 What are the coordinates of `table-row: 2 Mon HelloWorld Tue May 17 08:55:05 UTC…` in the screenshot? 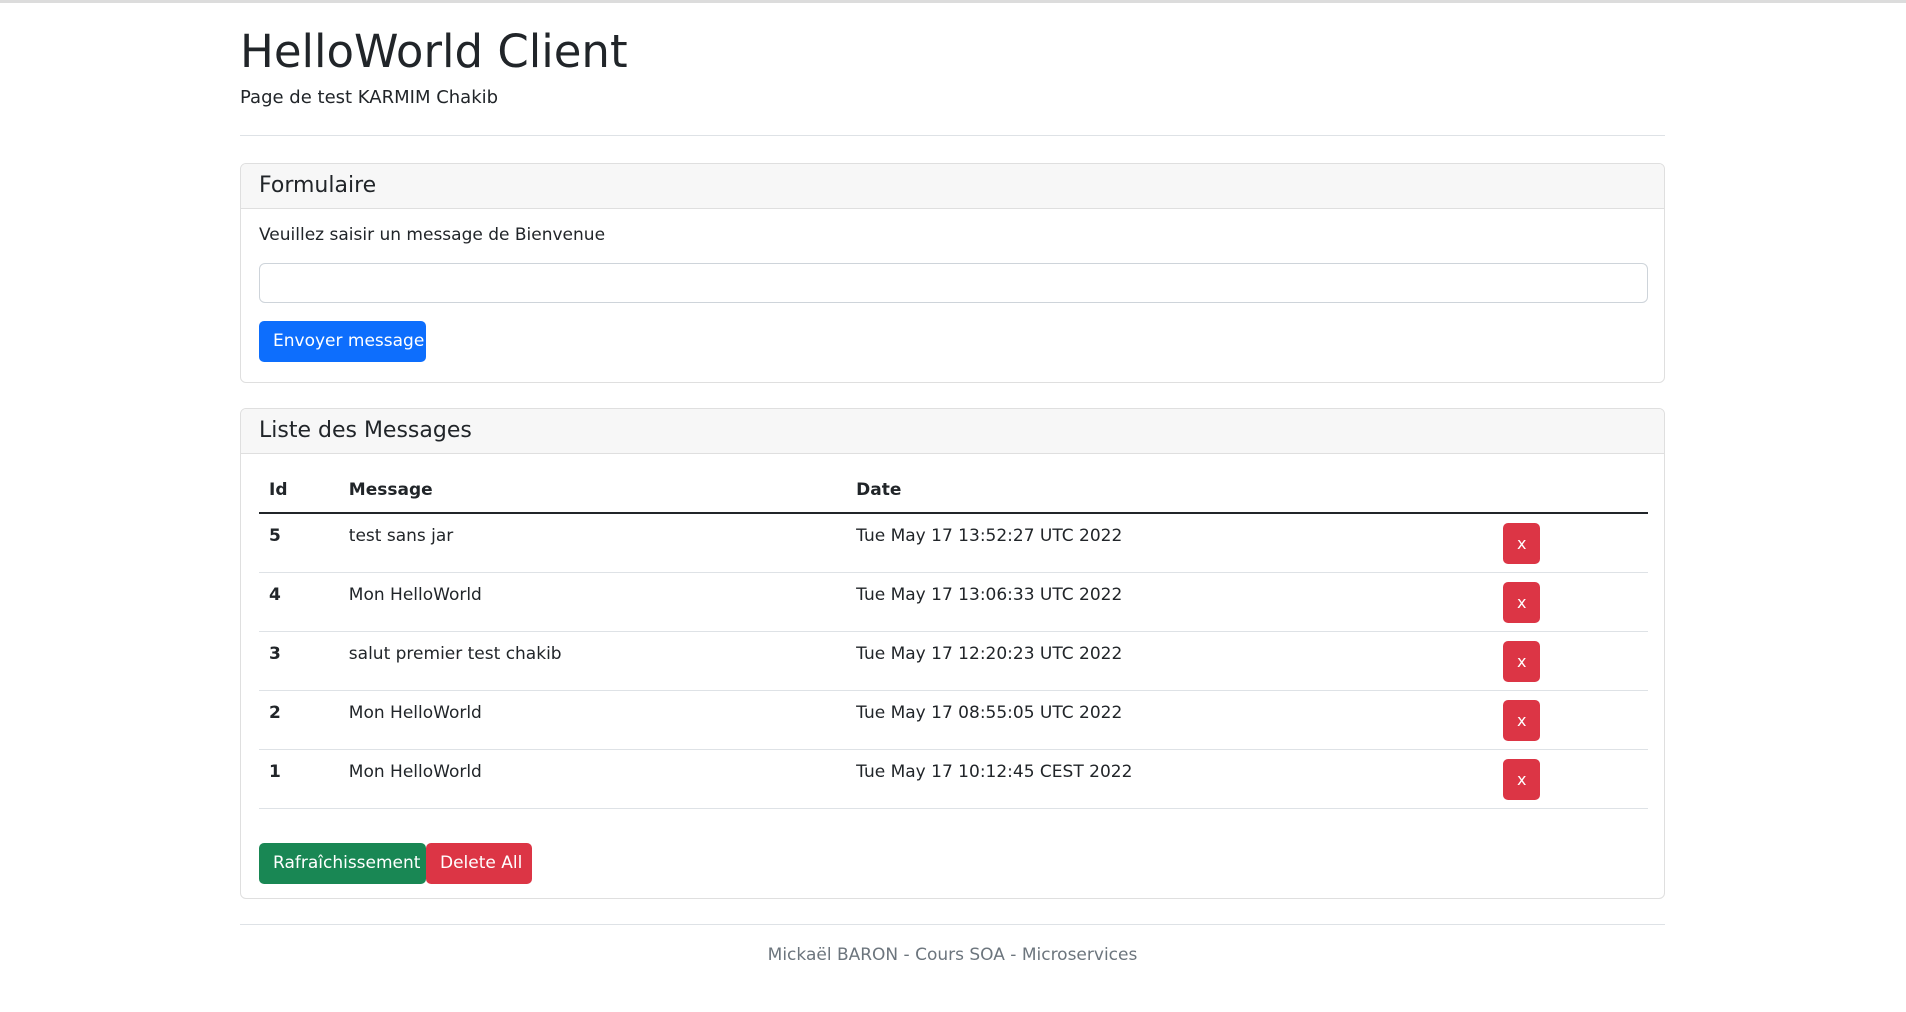 It's located at (953, 720).